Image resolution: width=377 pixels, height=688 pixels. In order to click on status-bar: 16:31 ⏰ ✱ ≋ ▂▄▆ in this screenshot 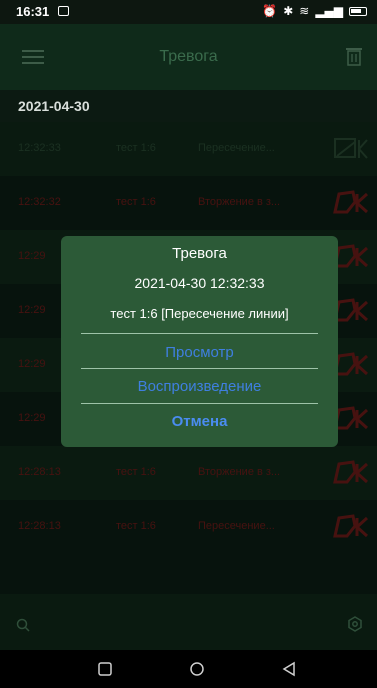, I will do `click(188, 12)`.